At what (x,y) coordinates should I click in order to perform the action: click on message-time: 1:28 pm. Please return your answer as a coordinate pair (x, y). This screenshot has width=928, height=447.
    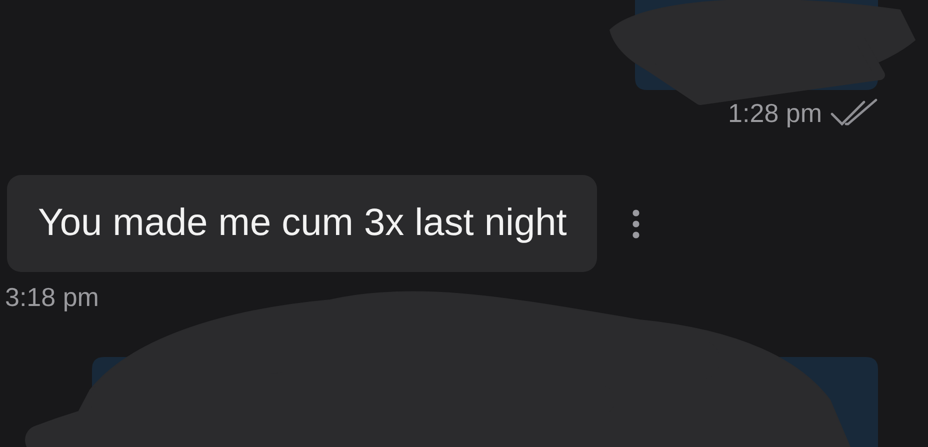
    Looking at the image, I should click on (775, 113).